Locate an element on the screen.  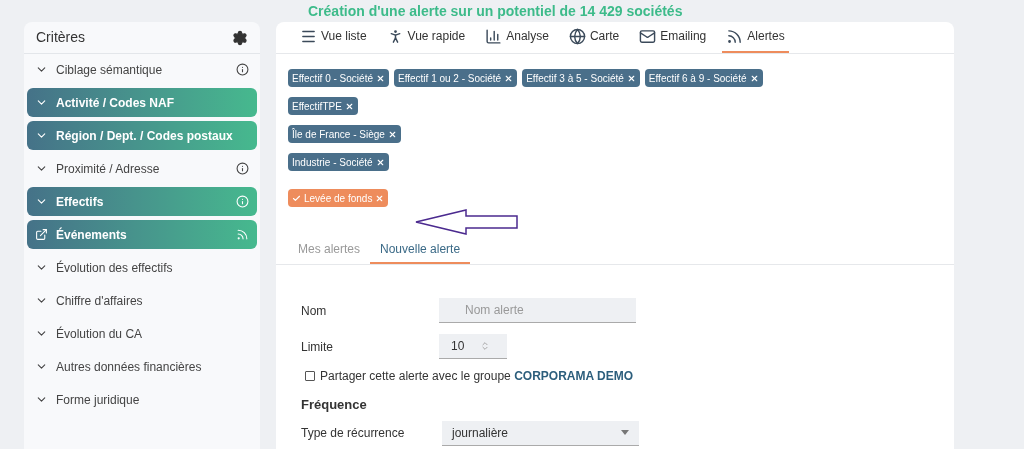
criteria-item: Événements is located at coordinates (142, 234).